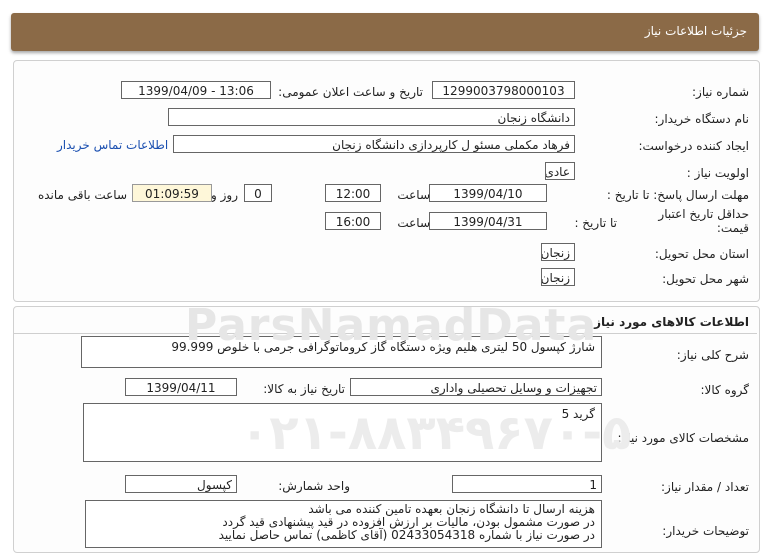 This screenshot has width=770, height=553. What do you see at coordinates (558, 277) in the screenshot?
I see `city-field: زنجان` at bounding box center [558, 277].